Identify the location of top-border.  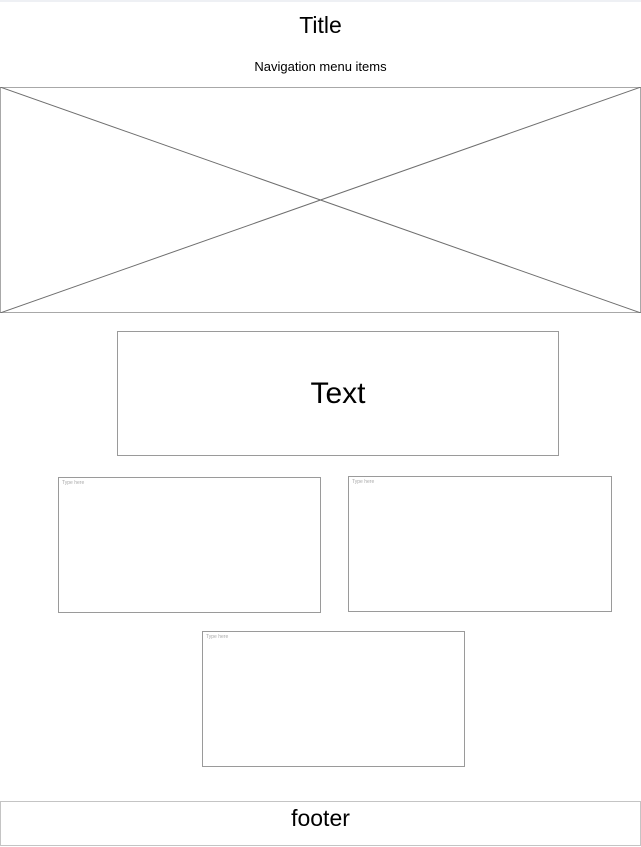
(320, 1).